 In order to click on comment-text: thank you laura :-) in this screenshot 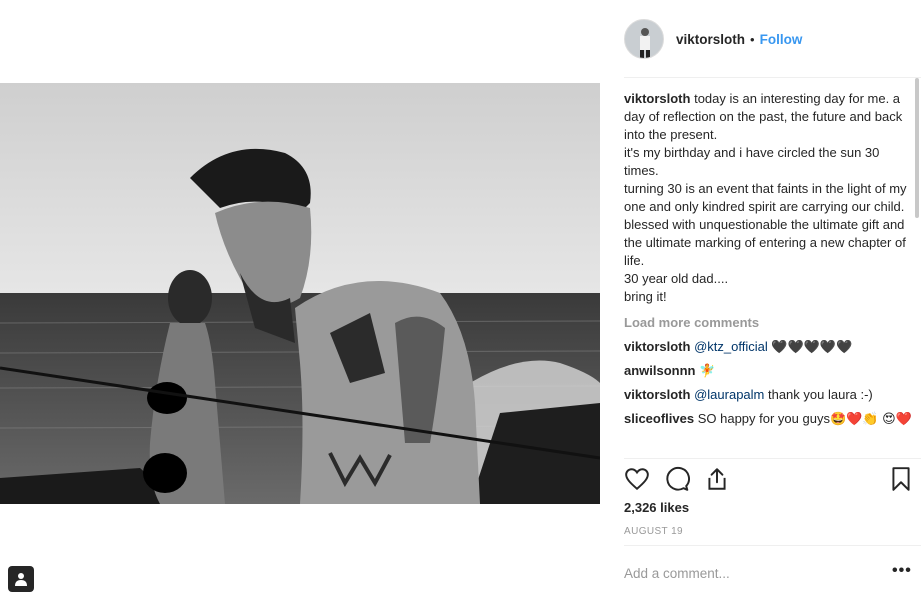, I will do `click(818, 394)`.